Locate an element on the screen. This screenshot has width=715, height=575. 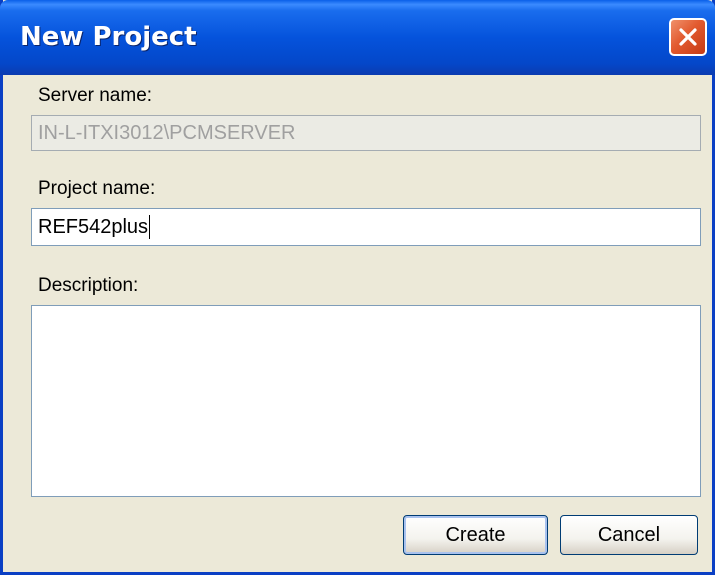
server-name-field: IN-L-ITXI3012\PCMSERVER is located at coordinates (366, 133).